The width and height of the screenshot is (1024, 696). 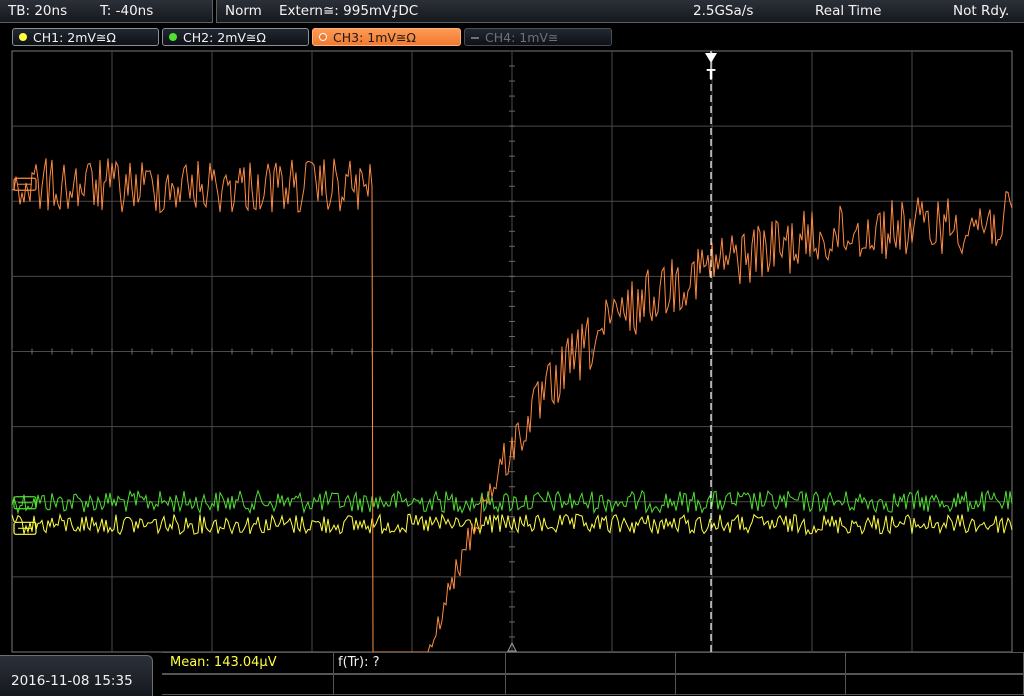 I want to click on datetime-panel: 2016-11-08 15:35, so click(x=76, y=675).